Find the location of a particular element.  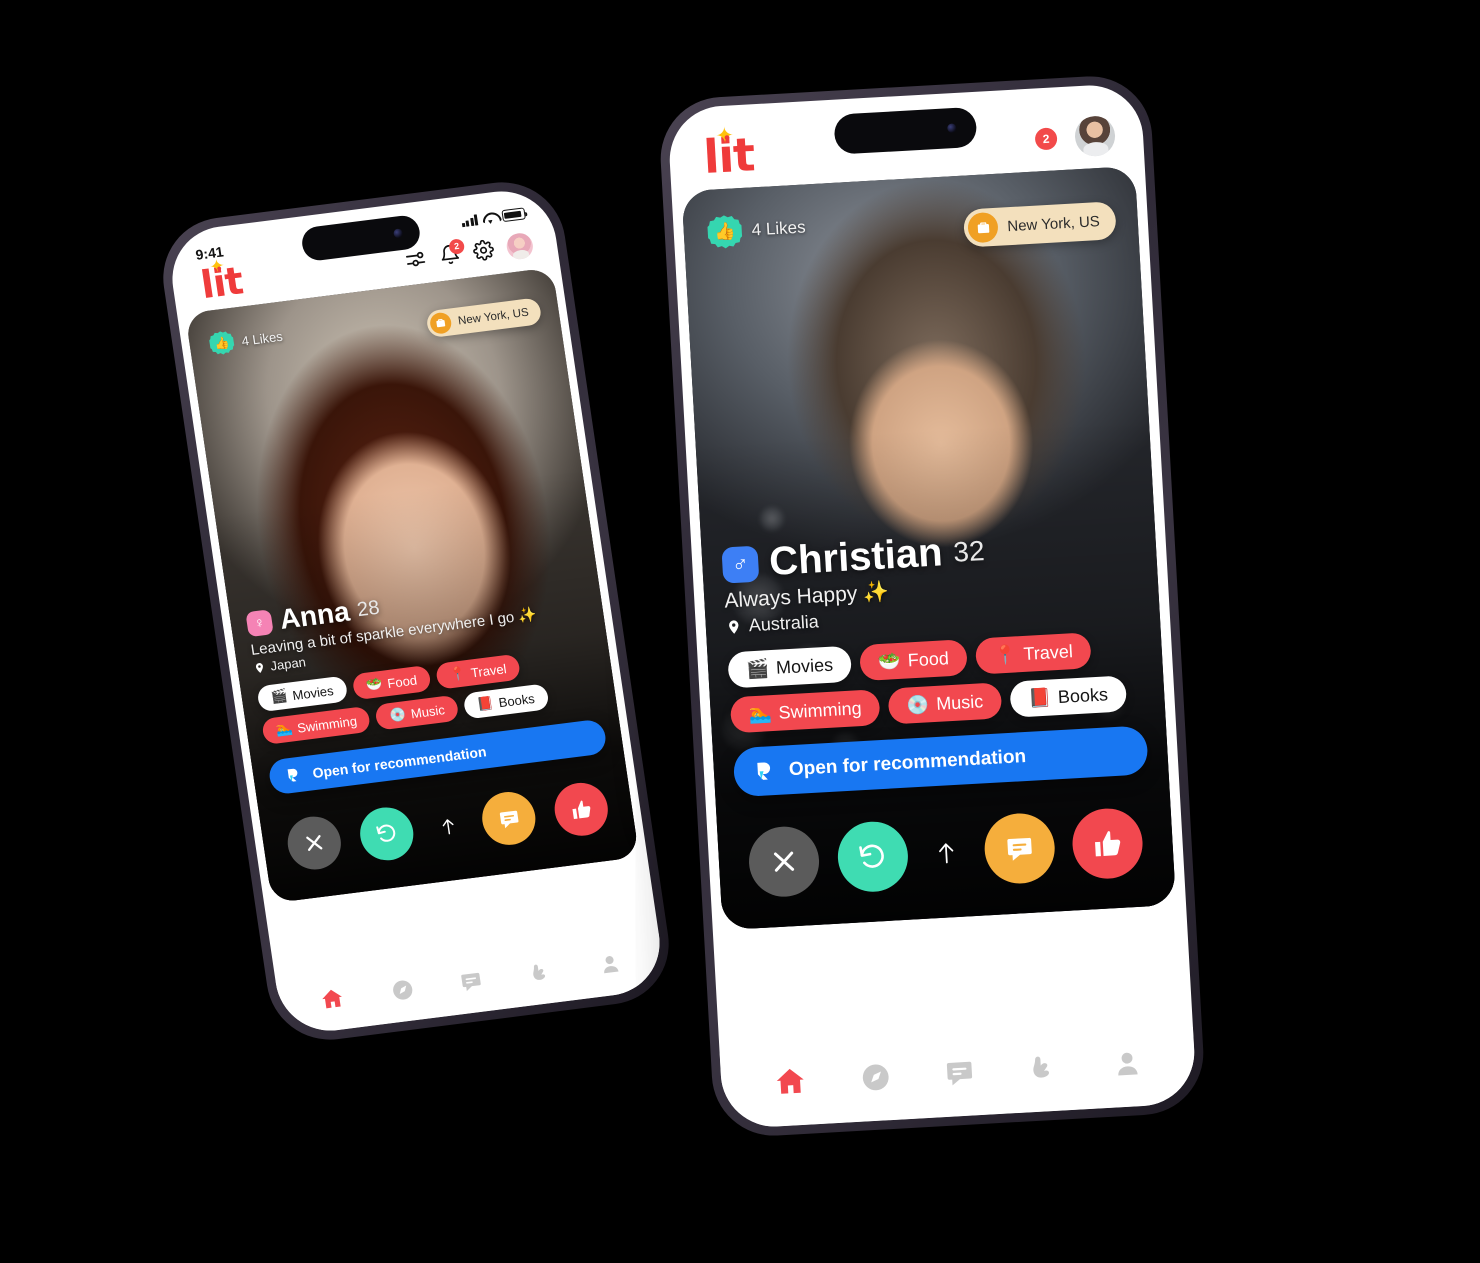

bottom-nav-right is located at coordinates (958, 1078).